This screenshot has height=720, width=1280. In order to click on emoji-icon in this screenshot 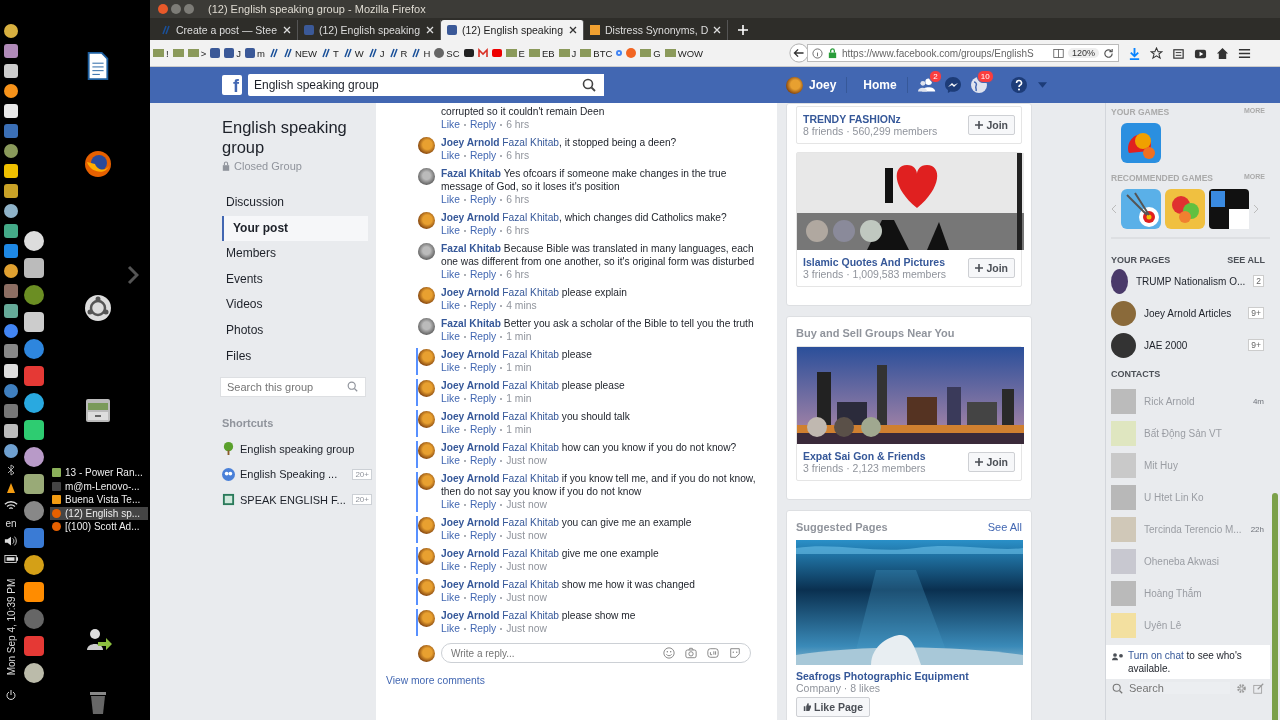, I will do `click(669, 653)`.